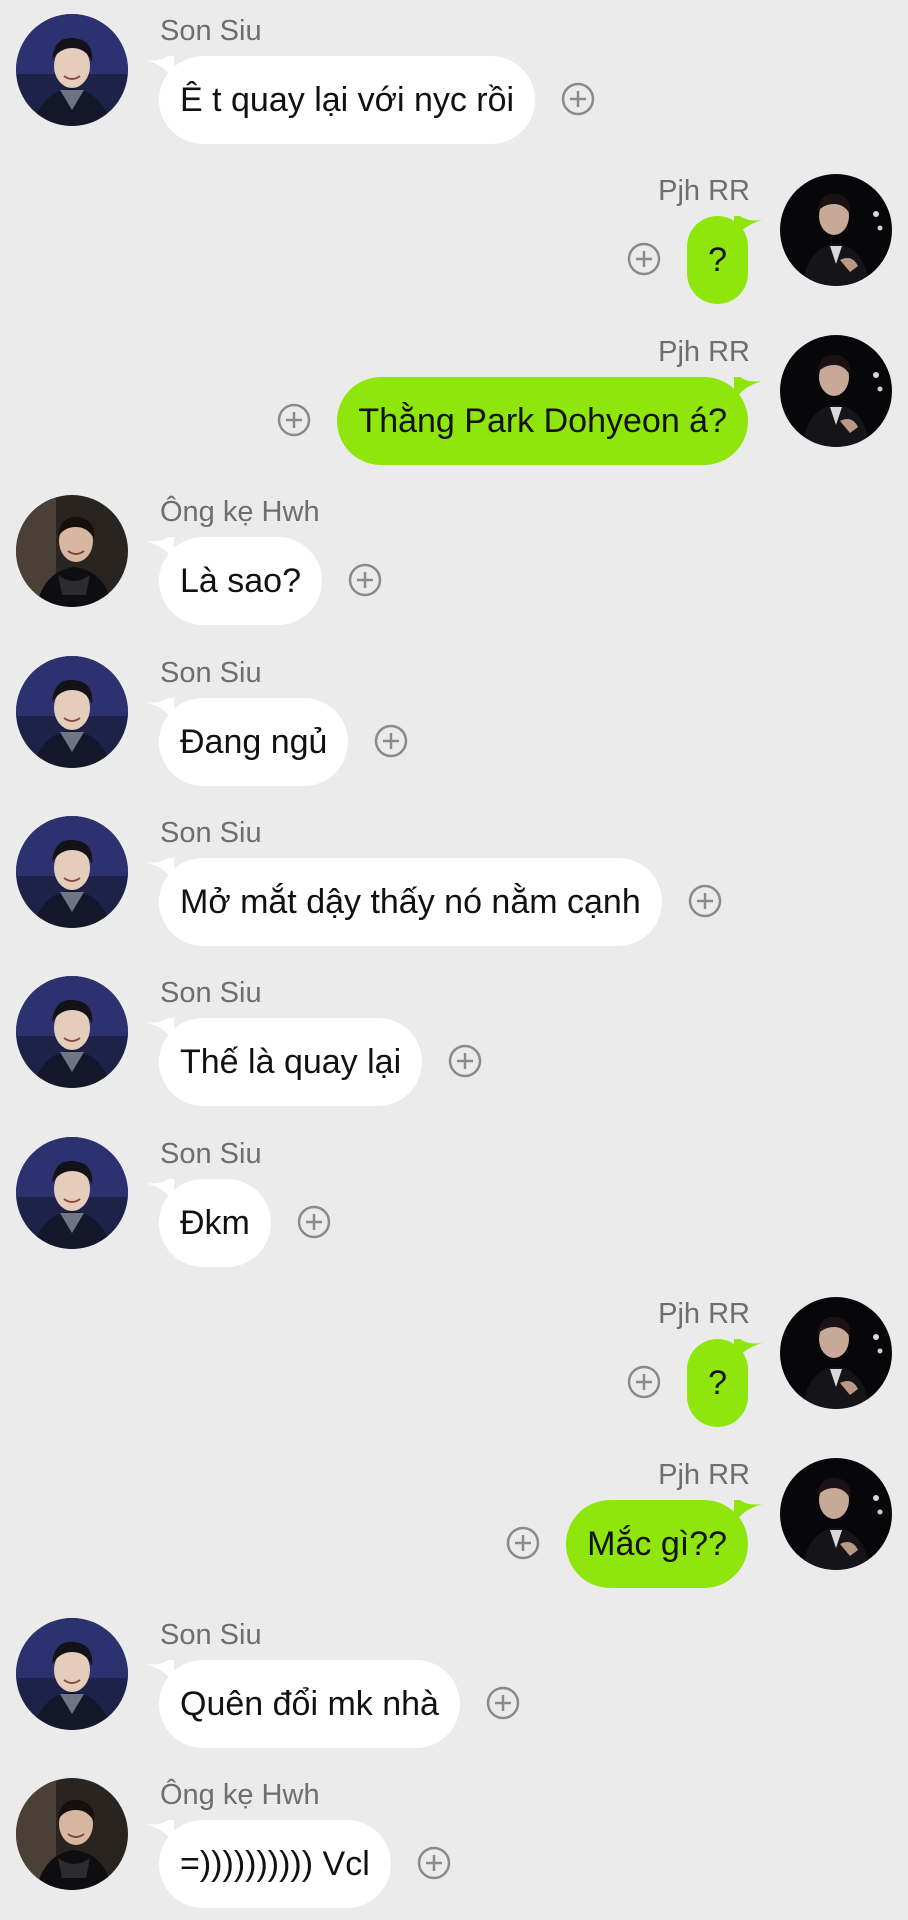 The height and width of the screenshot is (1920, 908). Describe the element at coordinates (657, 1543) in the screenshot. I see `message-bubble: Mắc gì??` at that location.